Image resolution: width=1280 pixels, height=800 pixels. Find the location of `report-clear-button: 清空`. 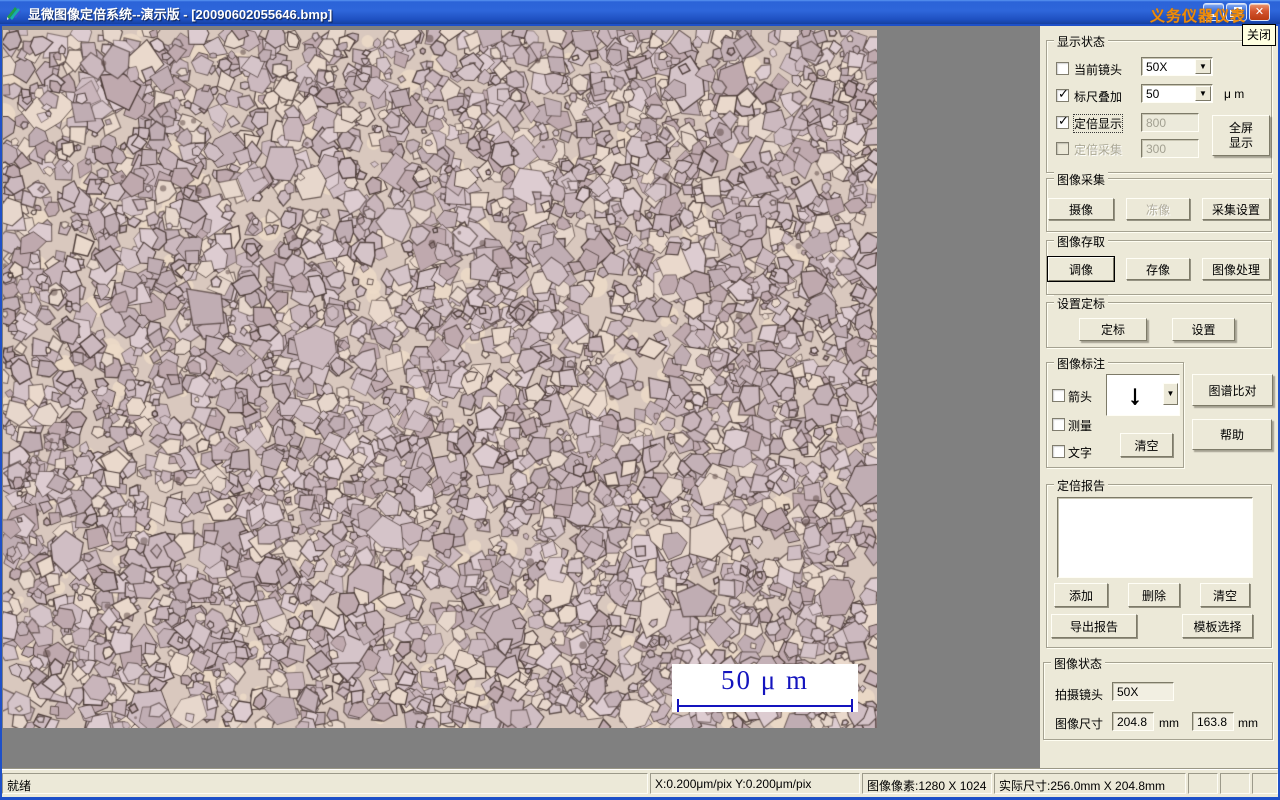

report-clear-button: 清空 is located at coordinates (1225, 595).